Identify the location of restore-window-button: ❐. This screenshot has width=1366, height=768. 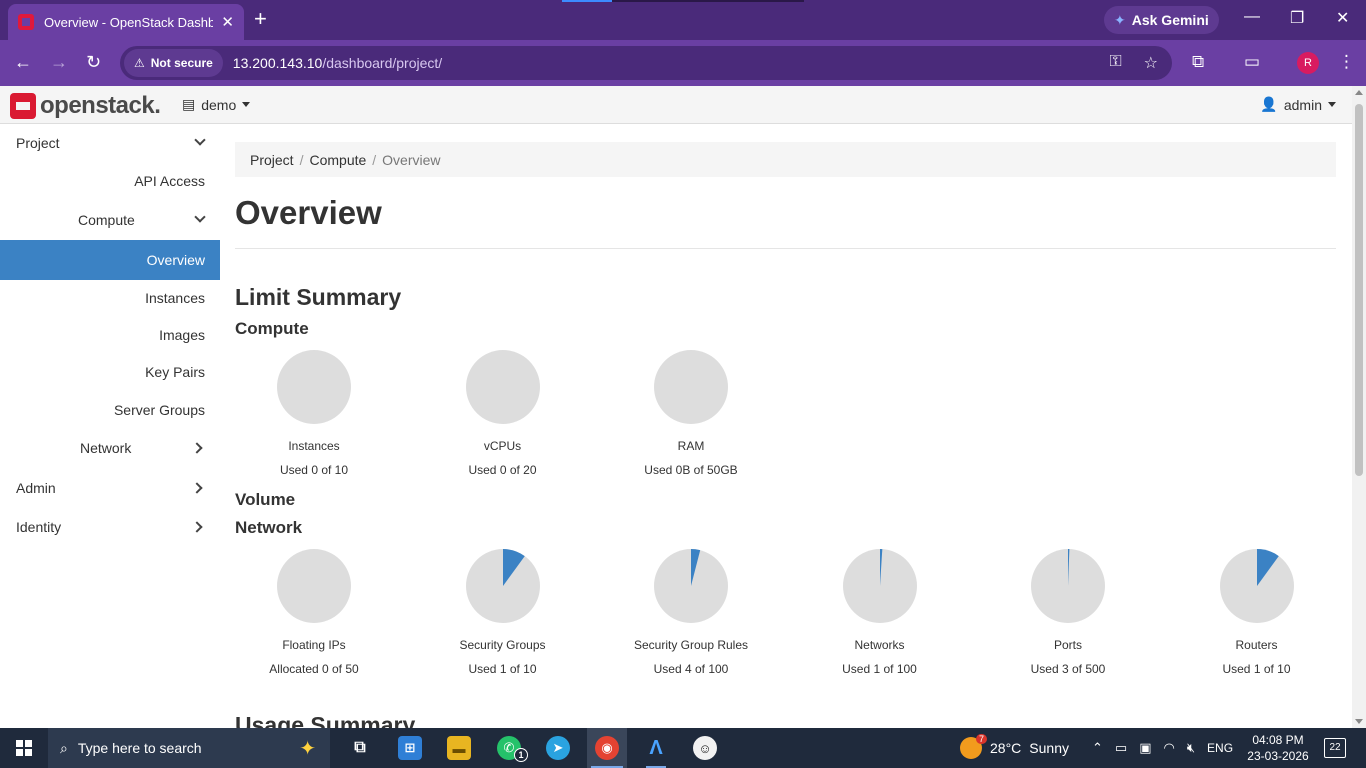
(1297, 18).